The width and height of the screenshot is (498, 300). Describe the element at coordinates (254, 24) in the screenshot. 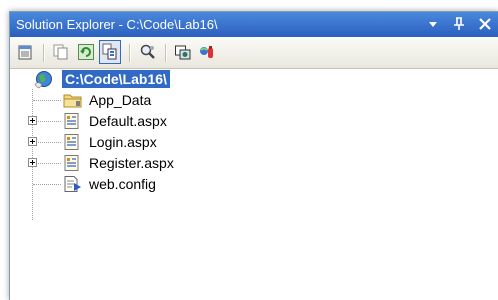

I see `title-bar: Solution Explorer - C:\Code\Lab16\` at that location.